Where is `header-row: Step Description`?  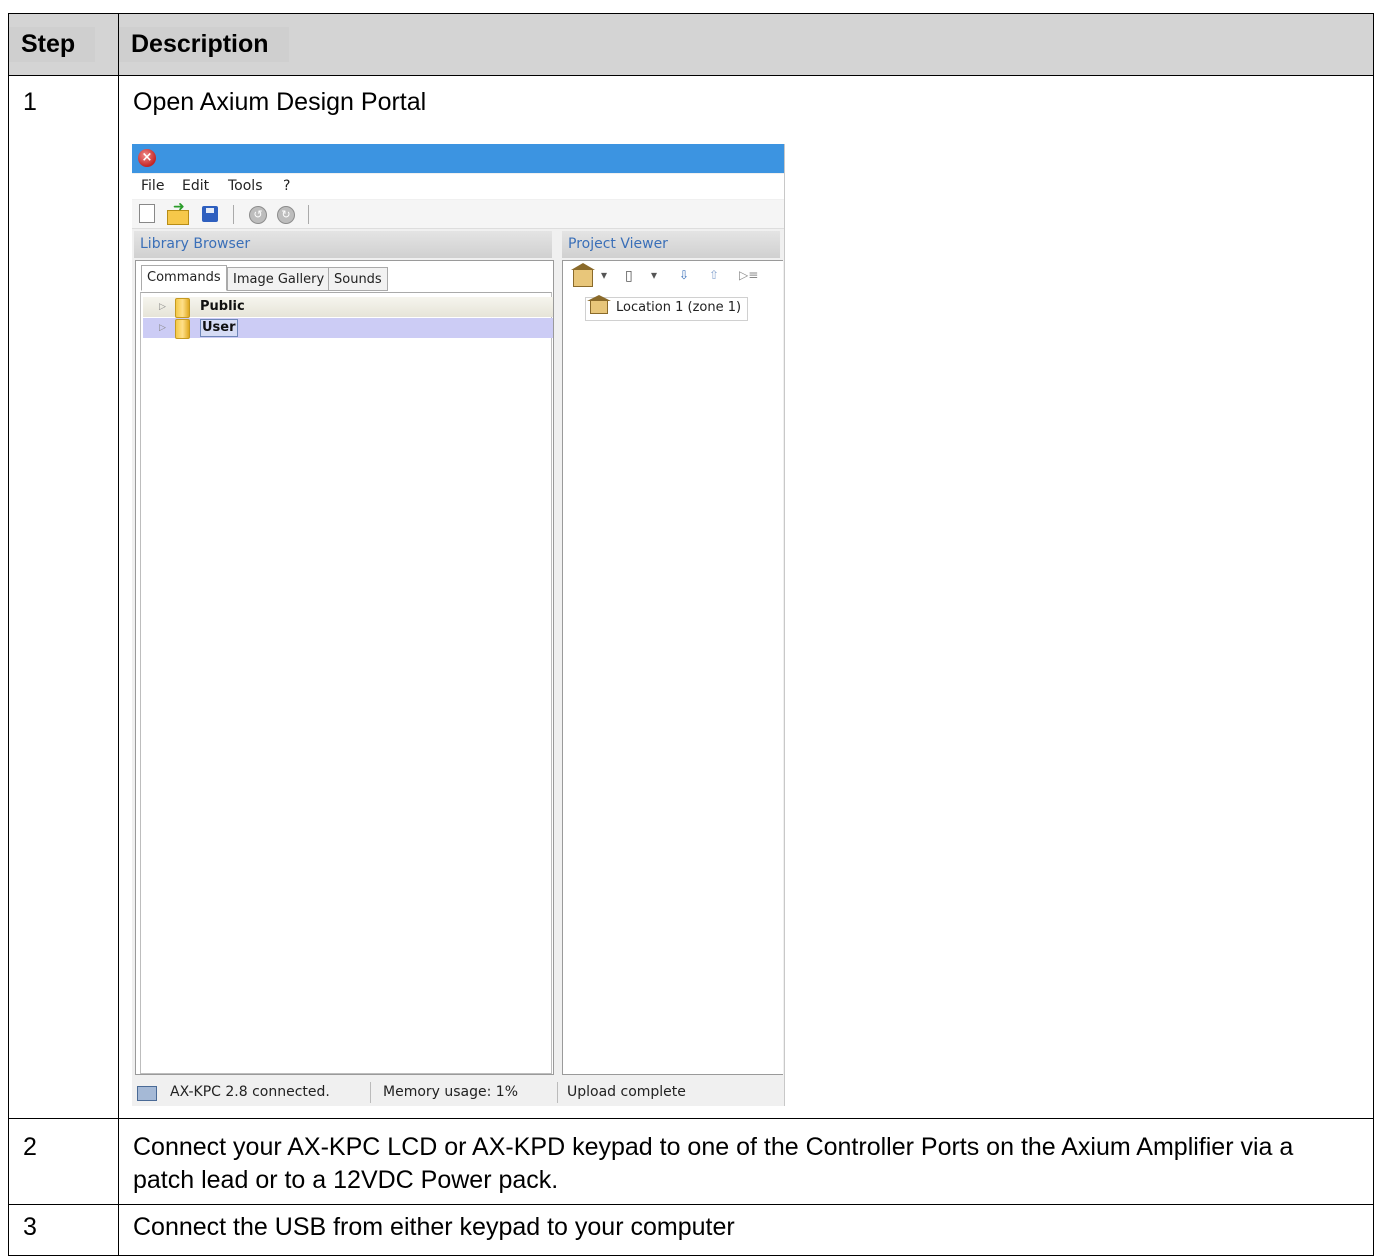 header-row: Step Description is located at coordinates (691, 44).